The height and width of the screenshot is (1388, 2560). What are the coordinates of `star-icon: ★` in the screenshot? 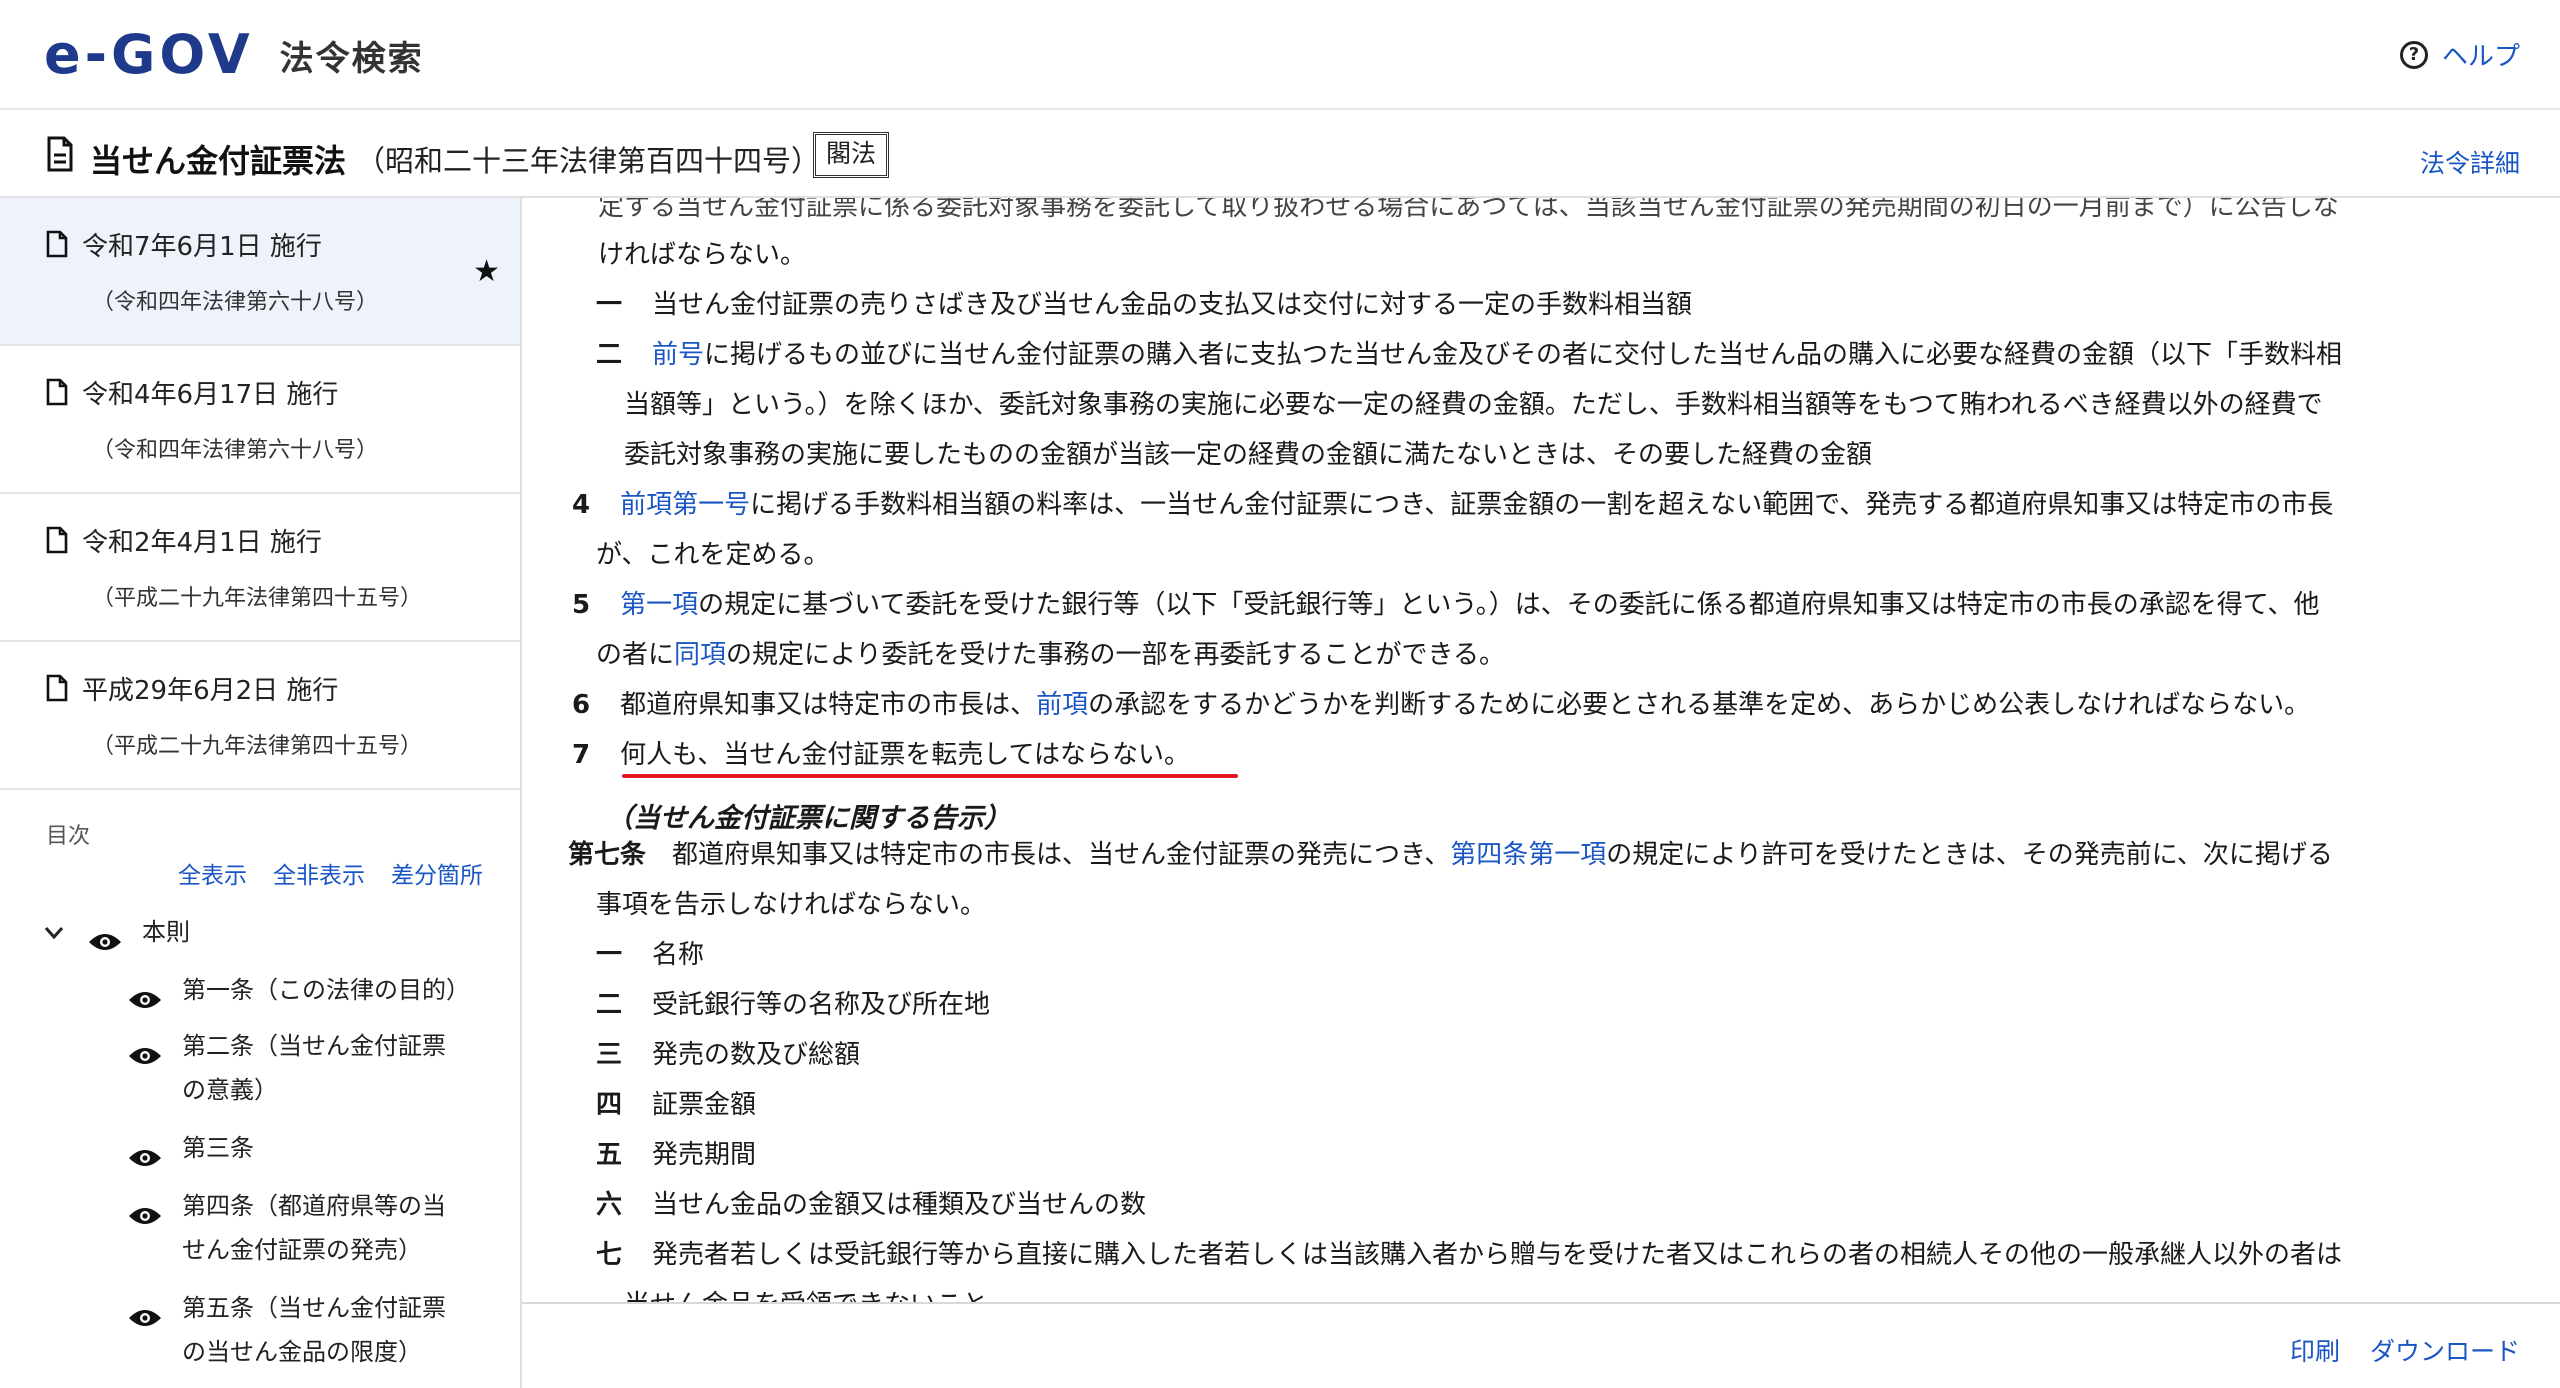 It's located at (486, 271).